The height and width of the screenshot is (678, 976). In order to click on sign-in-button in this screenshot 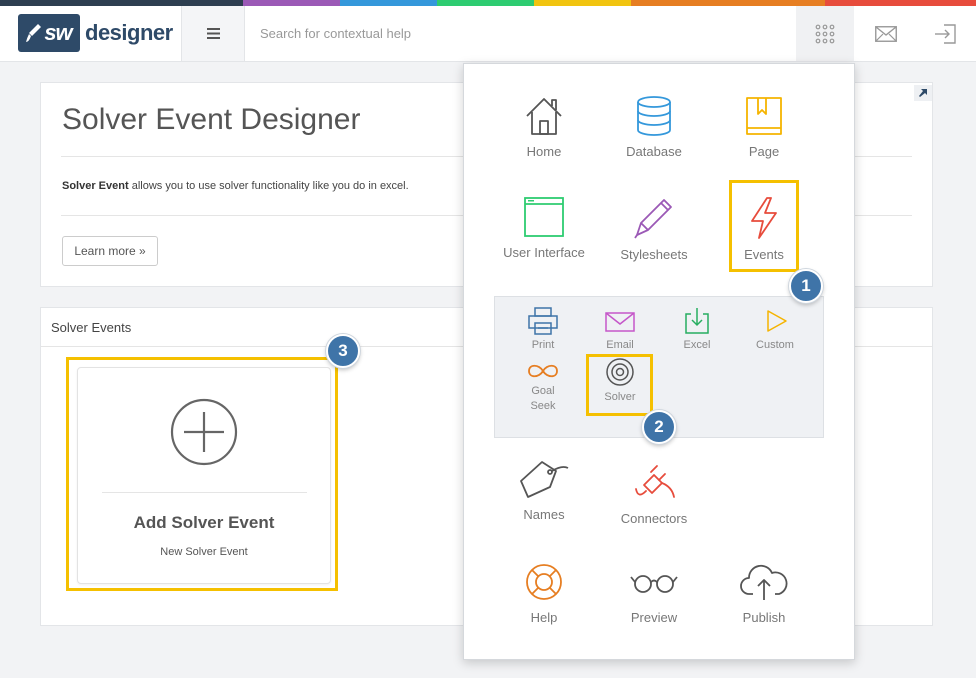, I will do `click(945, 33)`.